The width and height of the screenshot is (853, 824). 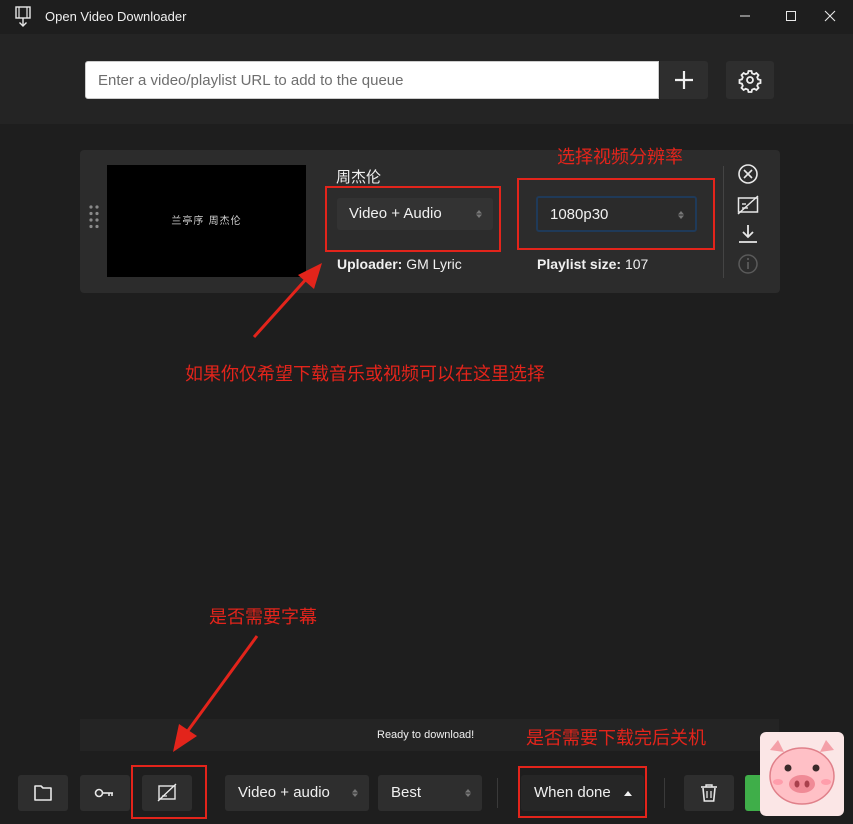 I want to click on download-icon, so click(x=748, y=234).